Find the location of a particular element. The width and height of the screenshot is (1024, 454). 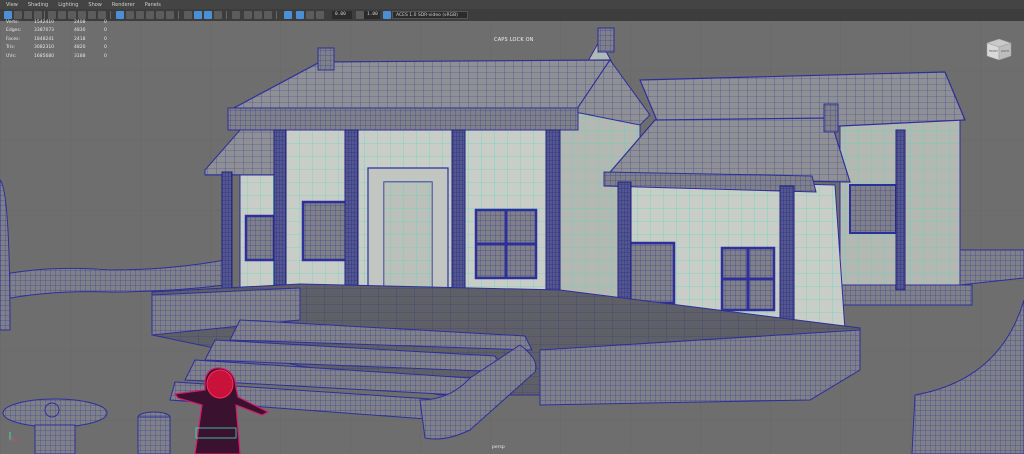

hud-value: 2408 is located at coordinates (80, 22).